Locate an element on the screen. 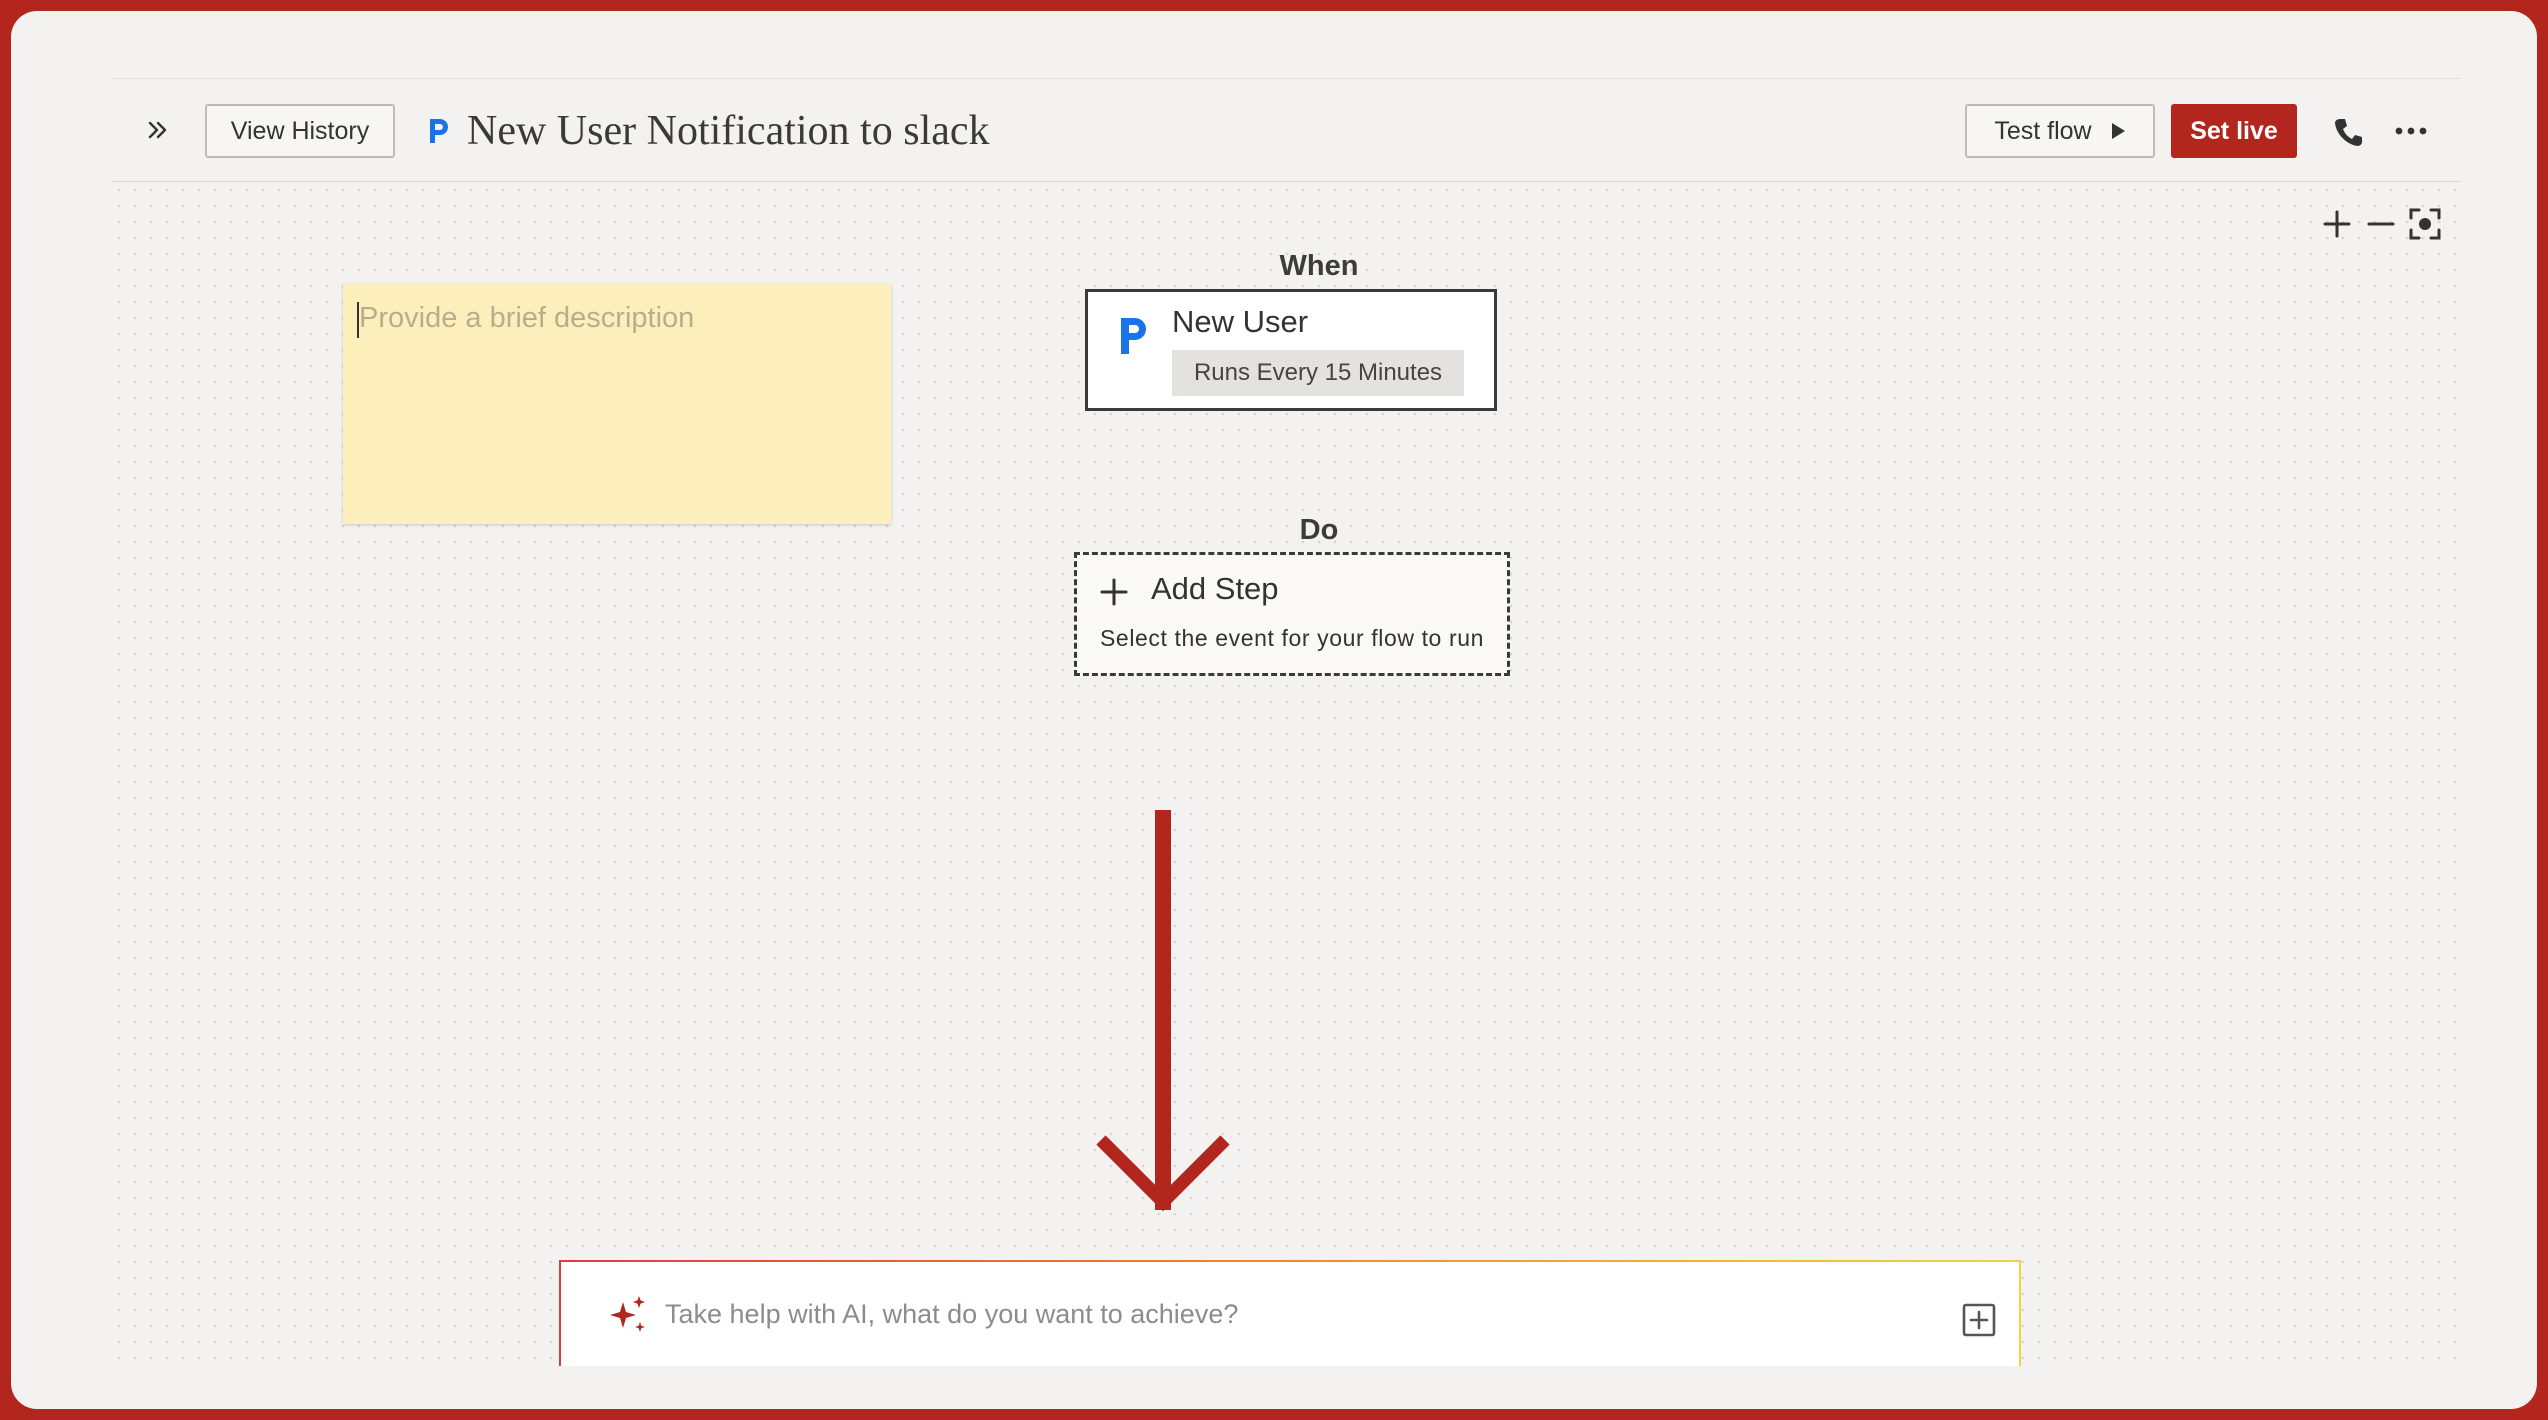 Image resolution: width=2548 pixels, height=1420 pixels. schedule-badge: Runs Every 15 Minutes is located at coordinates (1318, 373).